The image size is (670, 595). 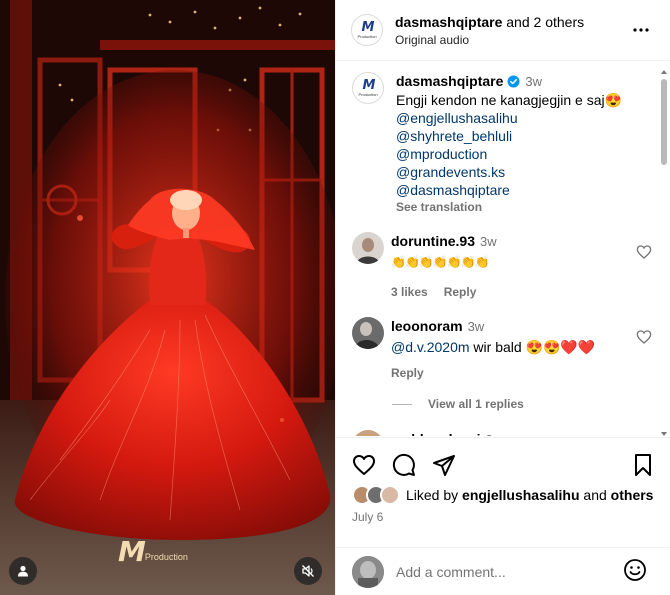 I want to click on liker-avatar, so click(x=390, y=495).